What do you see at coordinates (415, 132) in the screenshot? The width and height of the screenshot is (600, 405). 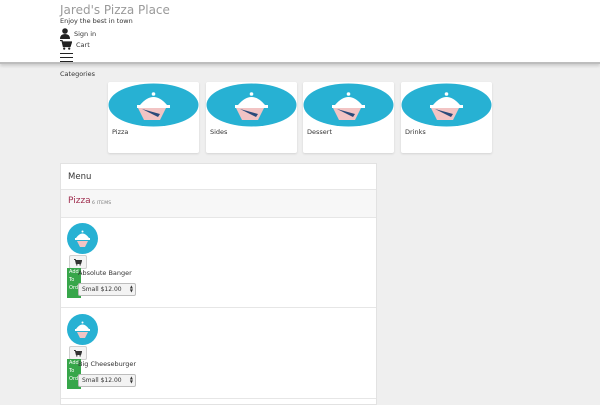 I see `category-name: Drinks` at bounding box center [415, 132].